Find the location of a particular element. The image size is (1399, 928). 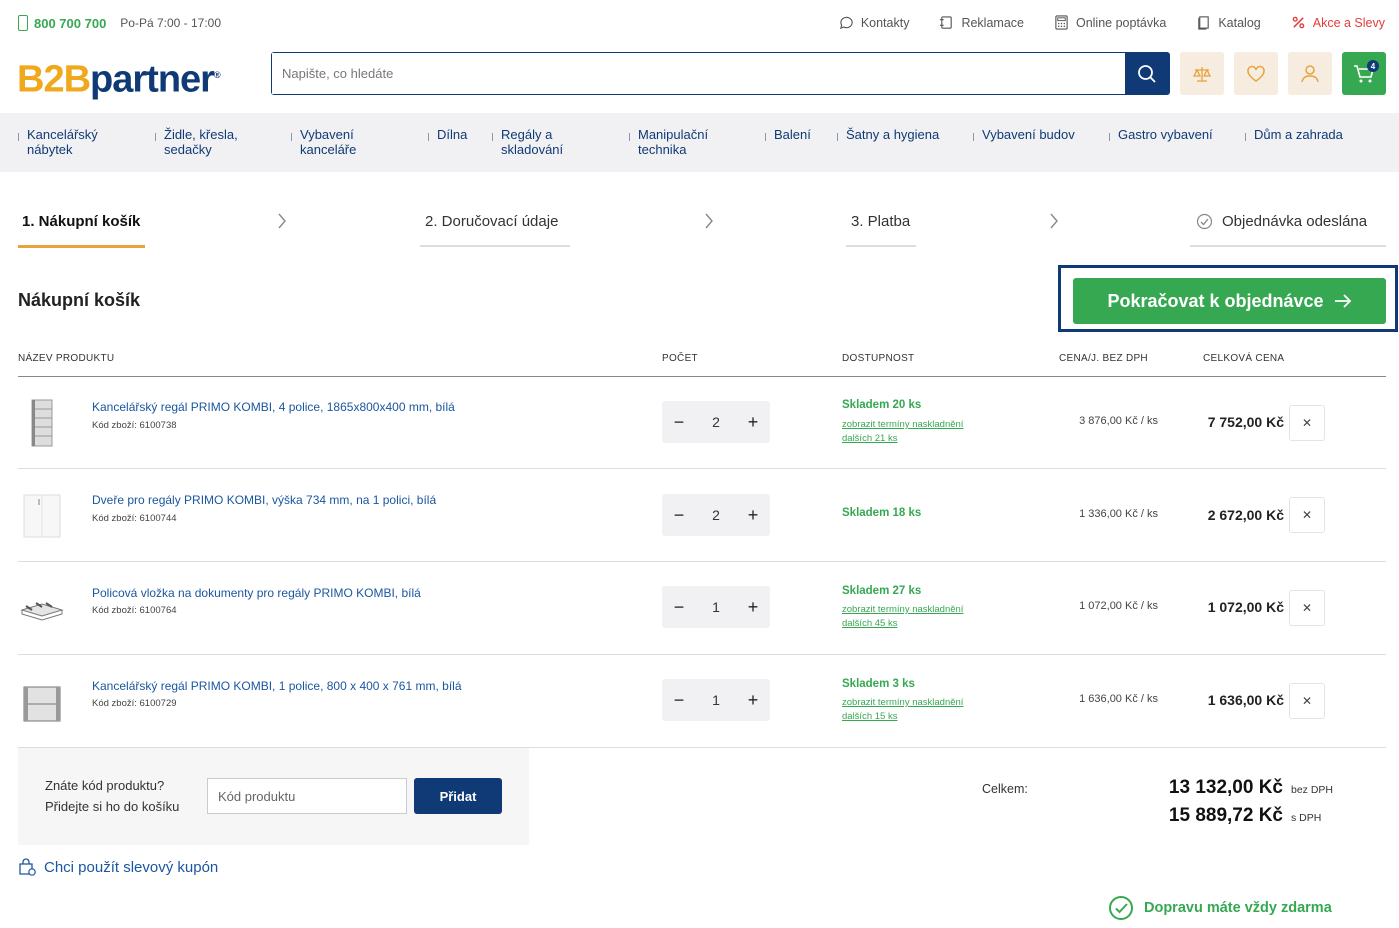

total-without-vat: 13 132,00 Kč is located at coordinates (1225, 787).